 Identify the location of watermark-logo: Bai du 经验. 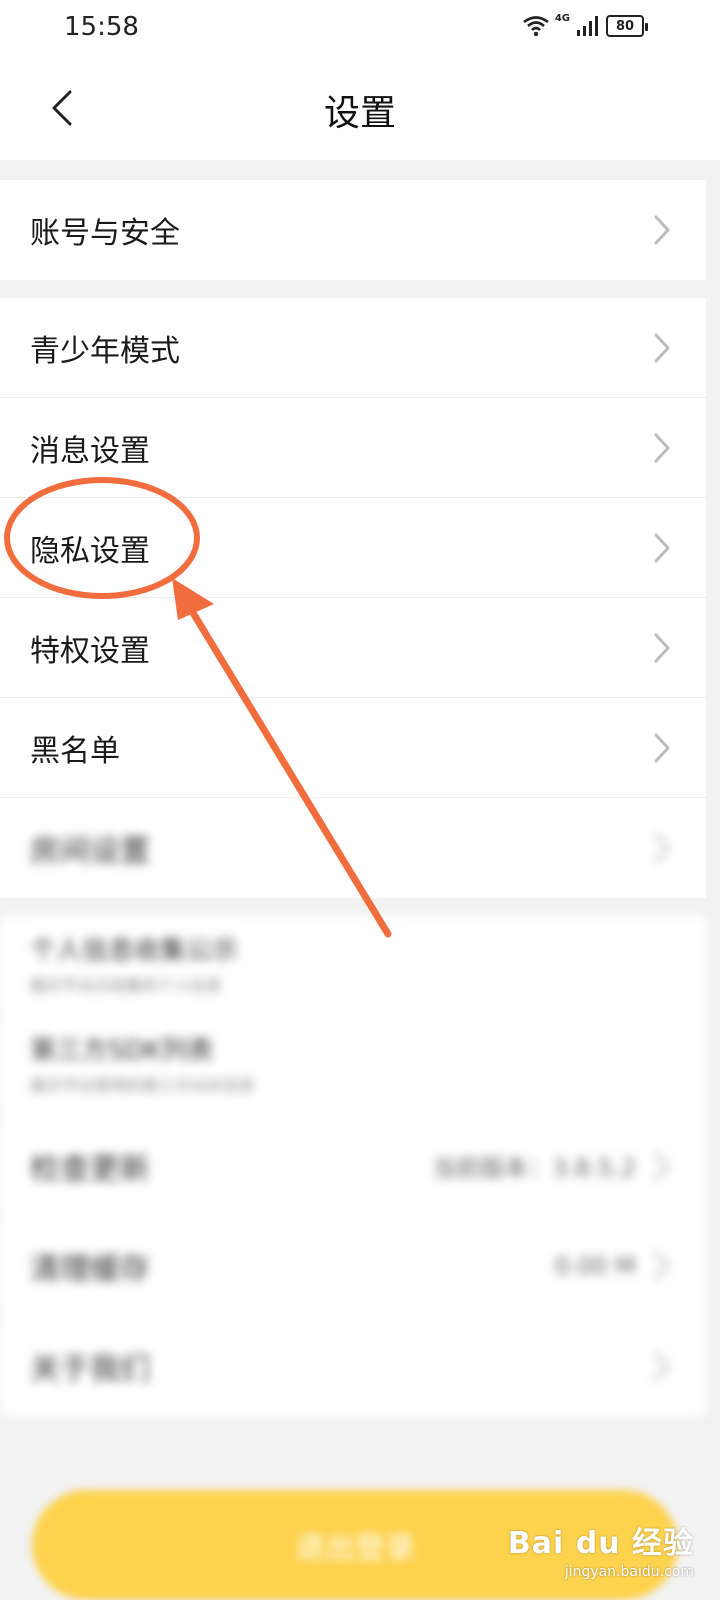
(600, 1543).